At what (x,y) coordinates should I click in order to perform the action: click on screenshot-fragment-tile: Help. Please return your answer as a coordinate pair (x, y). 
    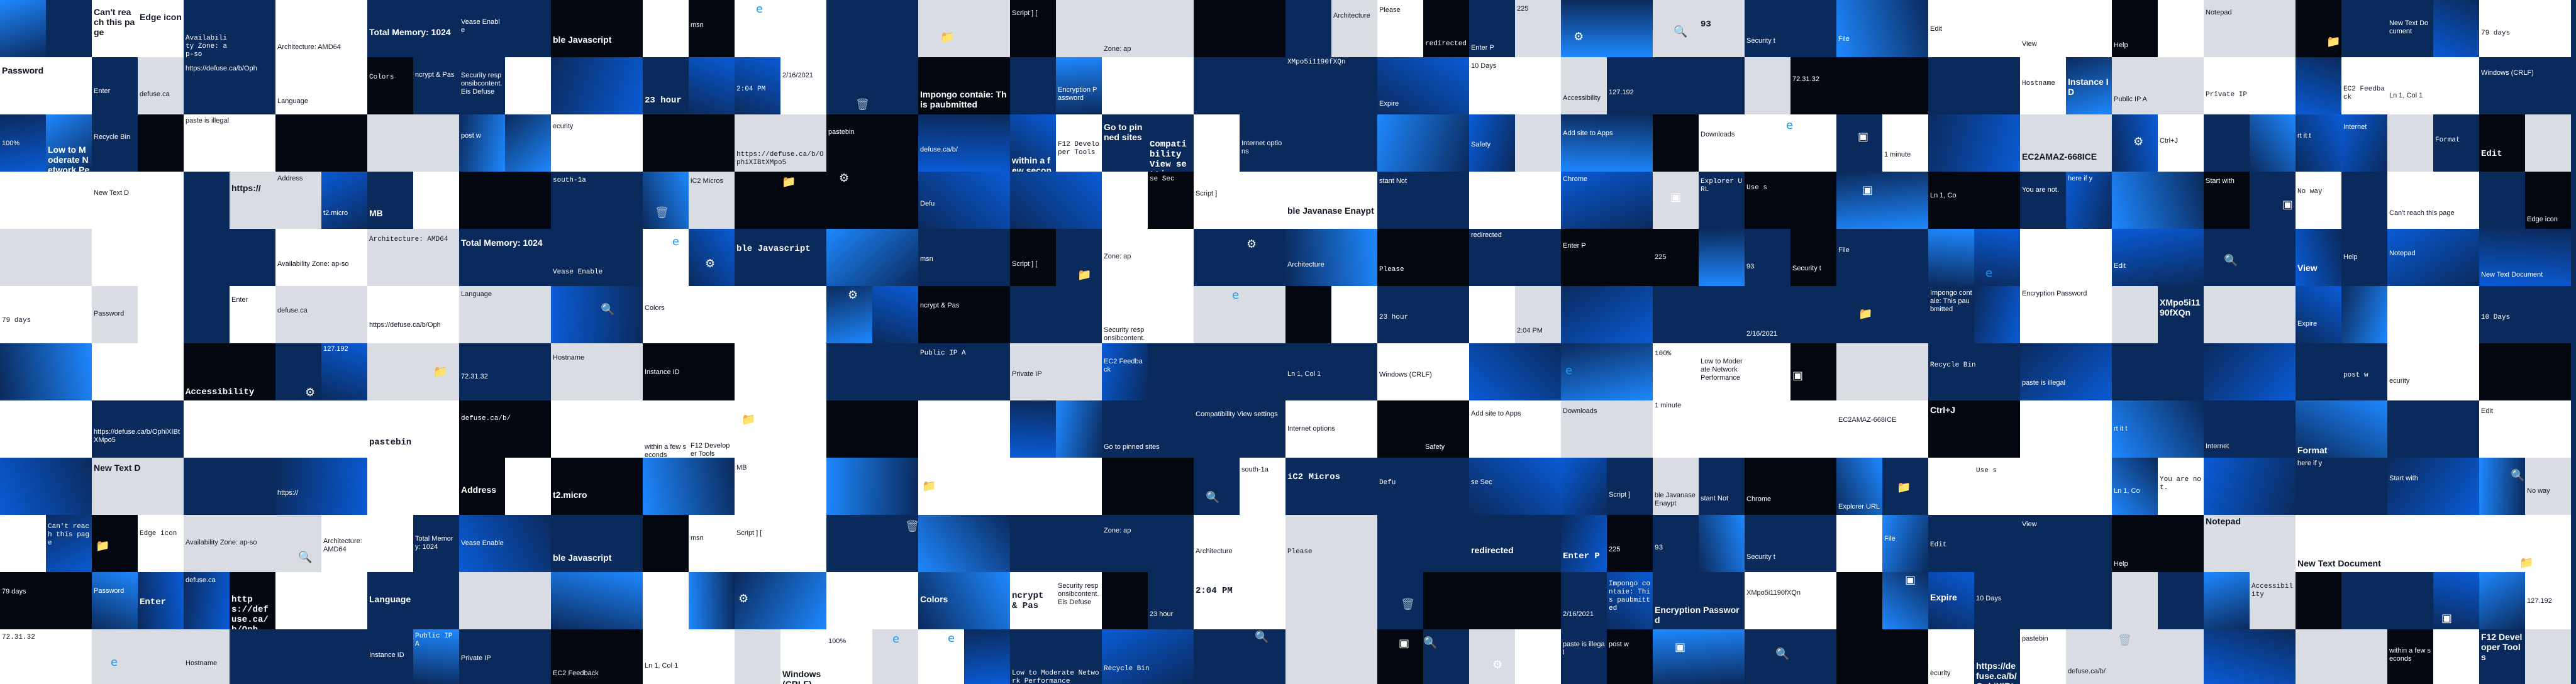
    Looking at the image, I should click on (2158, 543).